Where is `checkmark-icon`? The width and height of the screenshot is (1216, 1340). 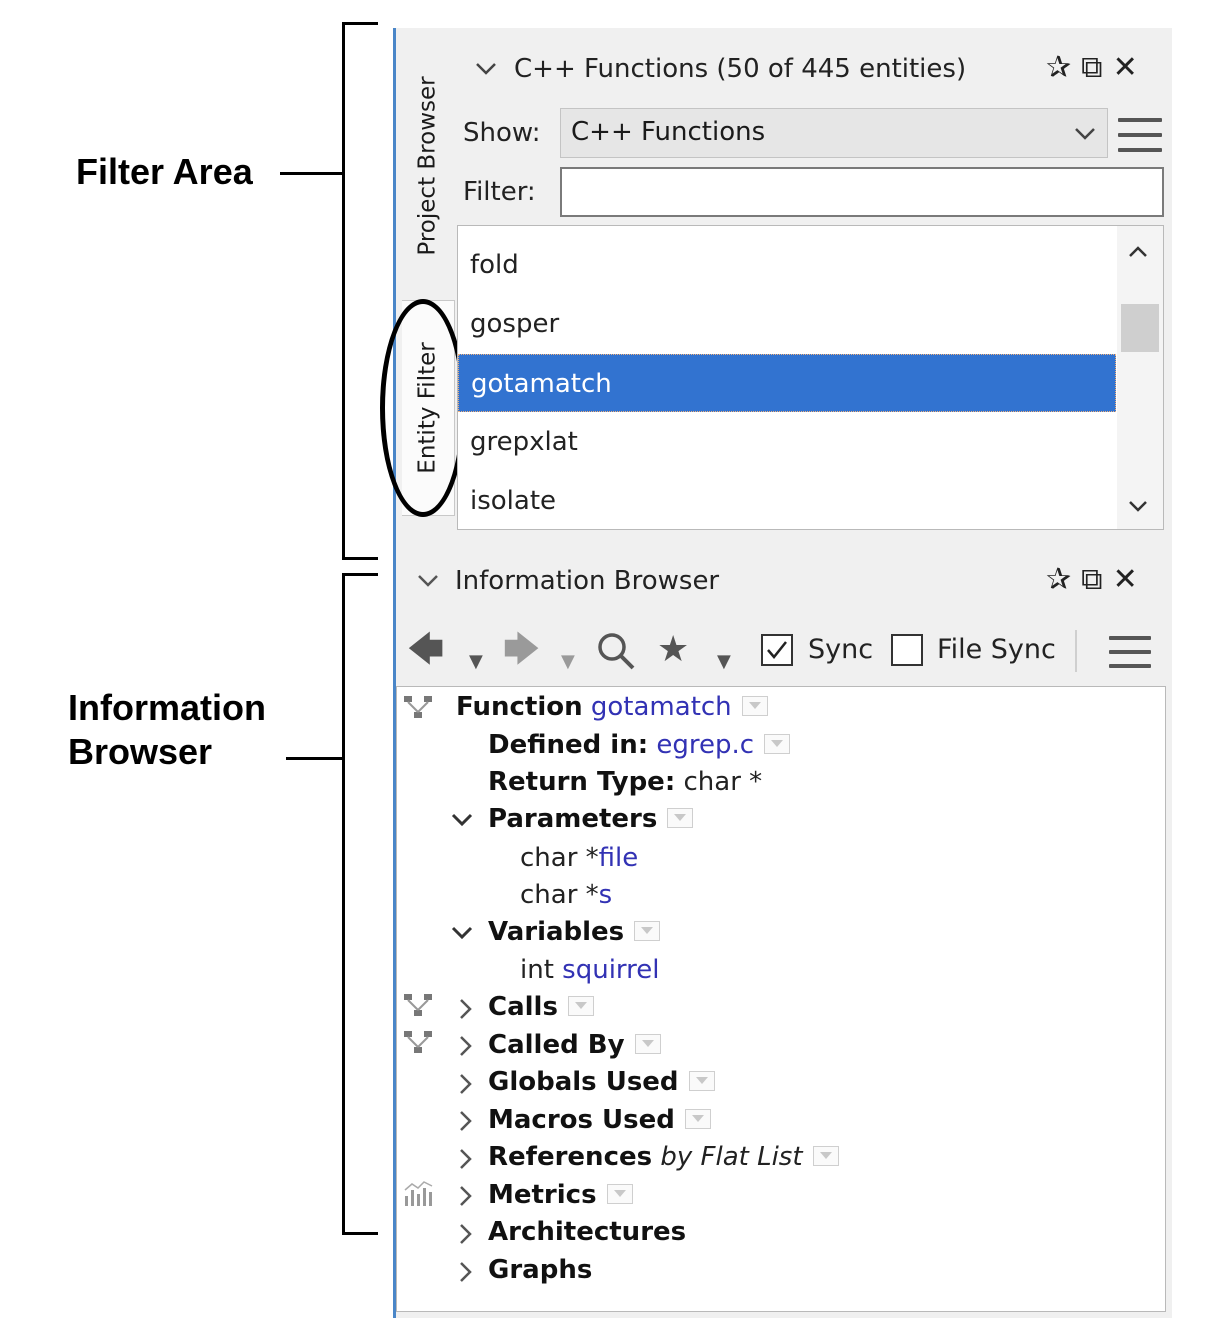 checkmark-icon is located at coordinates (777, 650).